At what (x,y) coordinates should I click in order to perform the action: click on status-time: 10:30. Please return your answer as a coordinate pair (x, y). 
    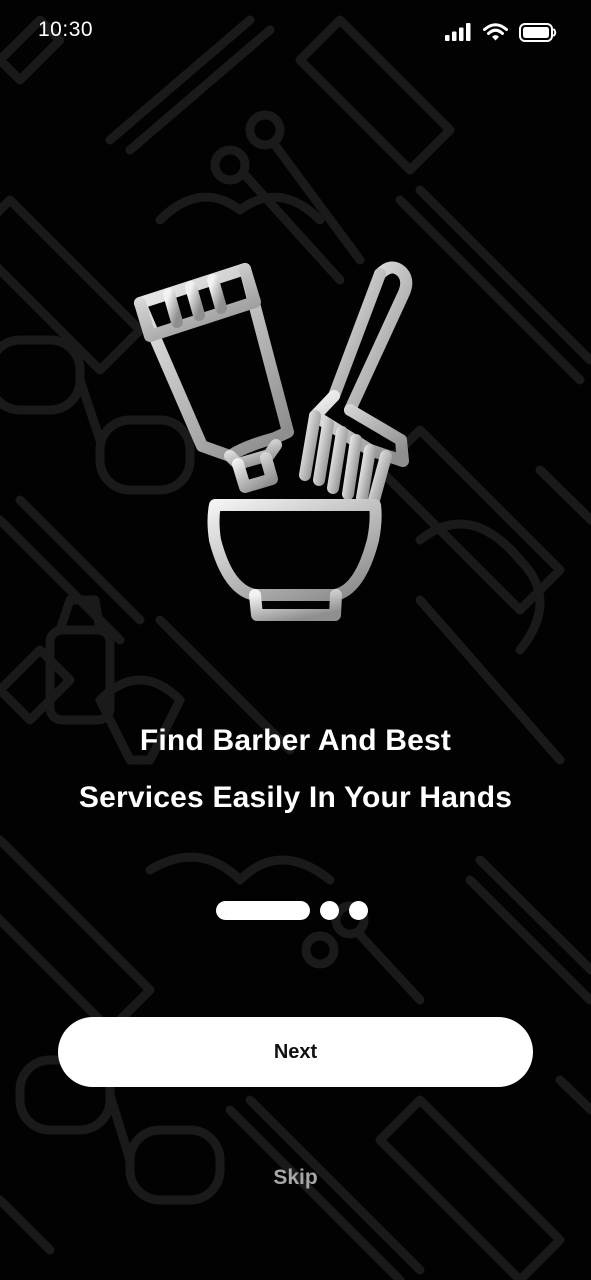
    Looking at the image, I should click on (66, 29).